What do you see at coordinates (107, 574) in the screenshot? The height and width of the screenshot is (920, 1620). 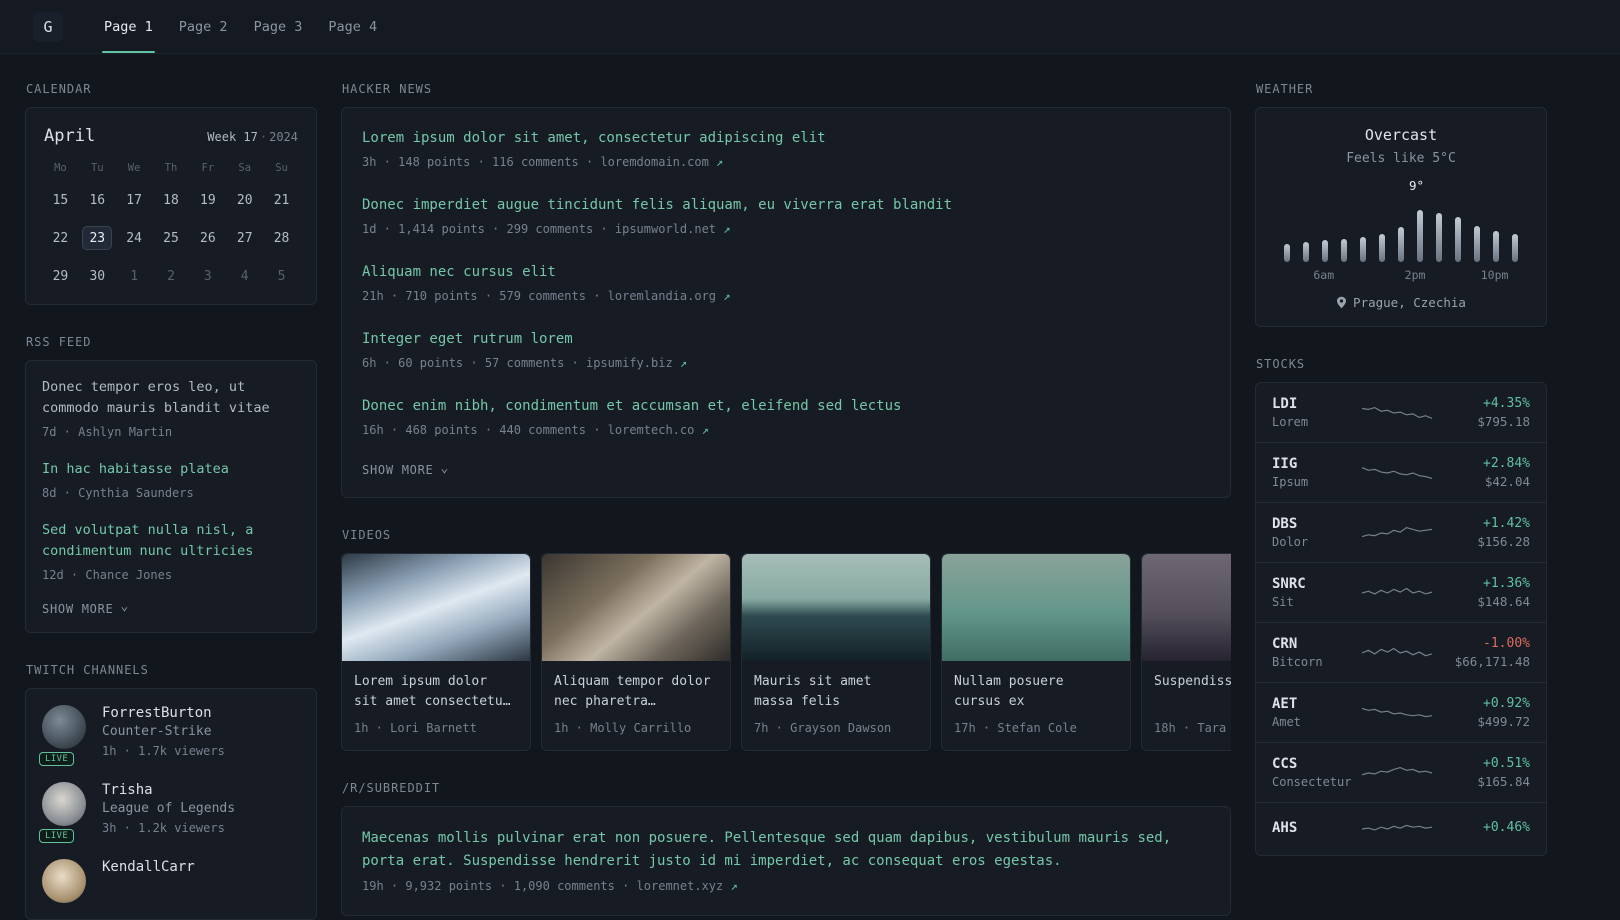 I see `rss-item-meta: 12d · Chance Jones` at bounding box center [107, 574].